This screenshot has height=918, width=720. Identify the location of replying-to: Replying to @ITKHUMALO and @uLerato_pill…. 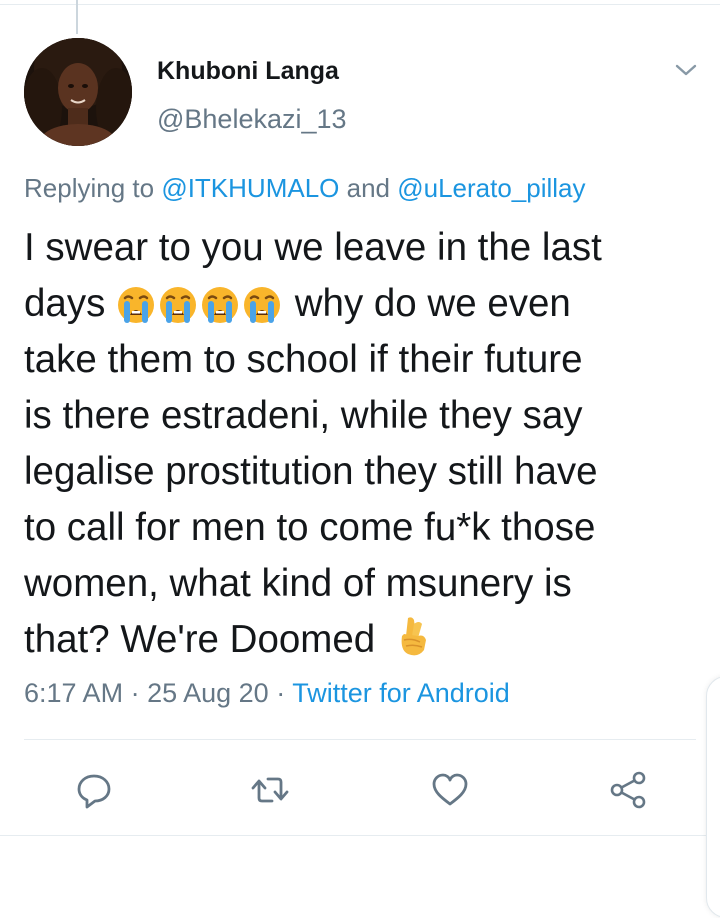
(305, 188).